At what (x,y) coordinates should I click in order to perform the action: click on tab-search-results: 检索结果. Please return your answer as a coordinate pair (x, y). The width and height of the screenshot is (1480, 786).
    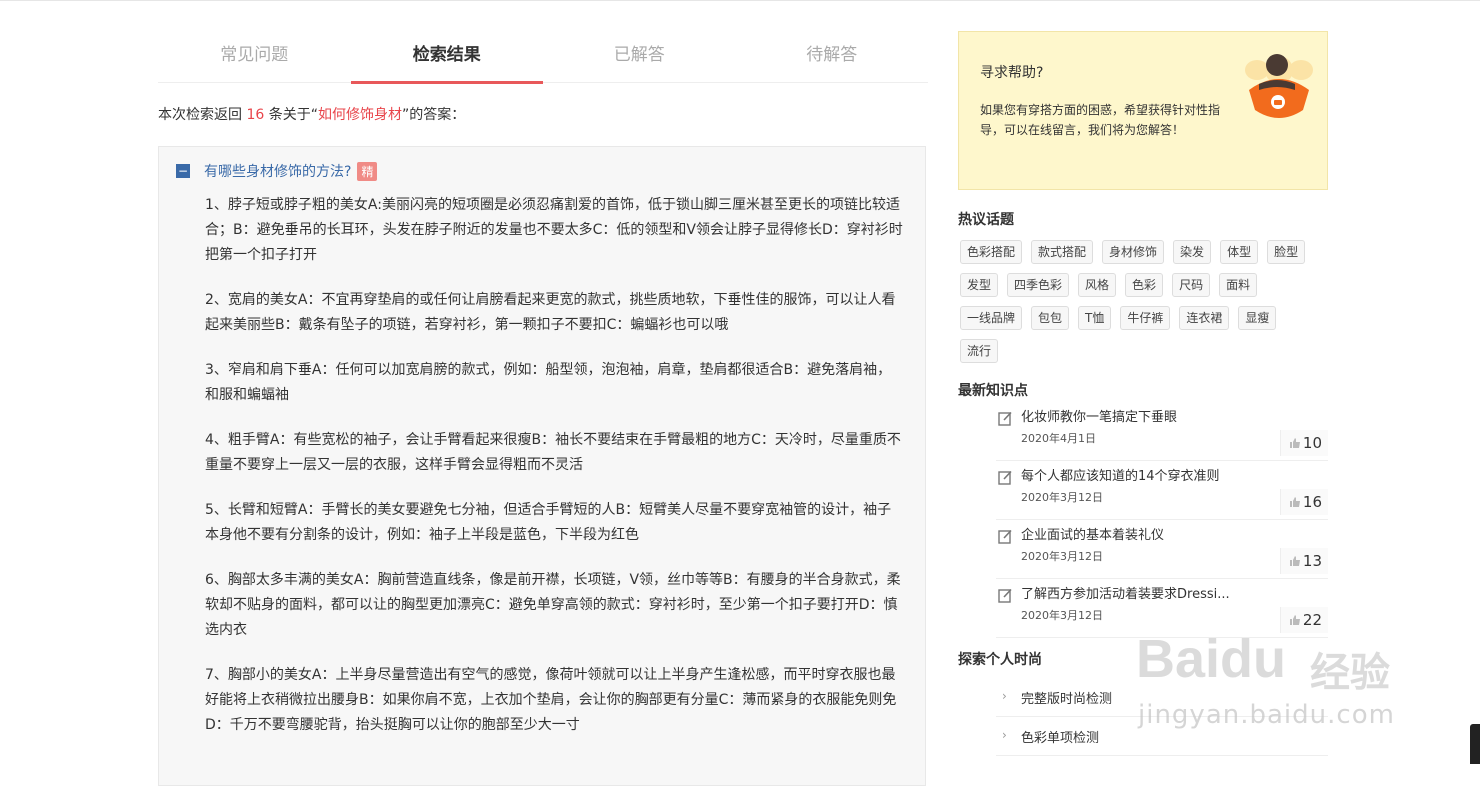
    Looking at the image, I should click on (447, 57).